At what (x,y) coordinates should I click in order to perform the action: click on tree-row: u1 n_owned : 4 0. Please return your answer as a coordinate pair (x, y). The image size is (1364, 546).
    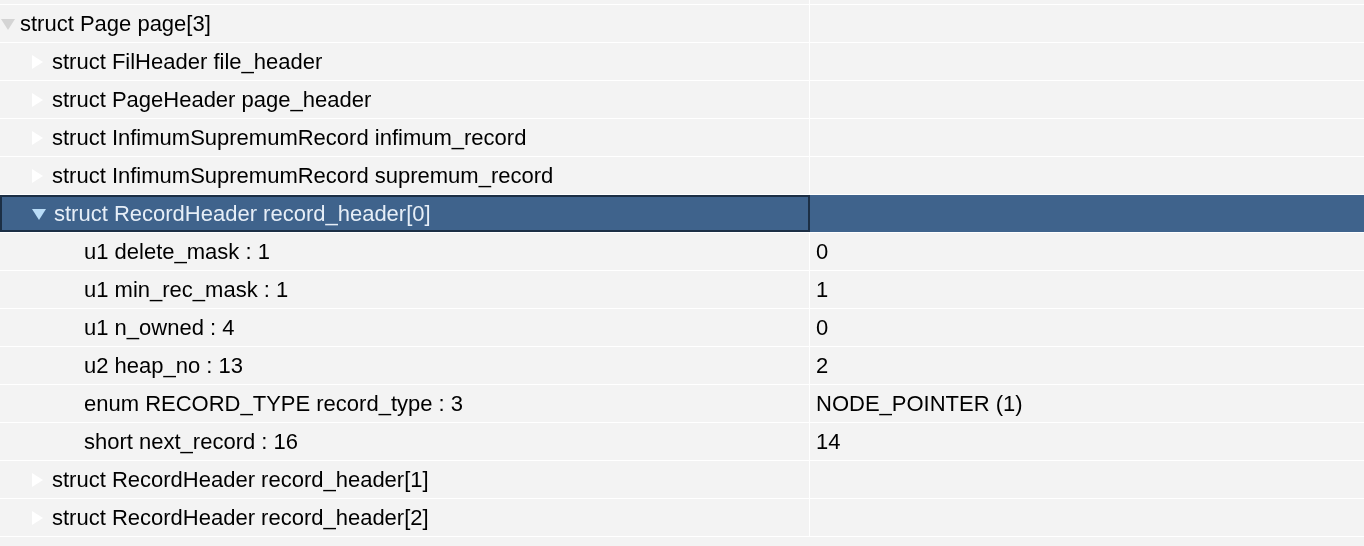
    Looking at the image, I should click on (682, 328).